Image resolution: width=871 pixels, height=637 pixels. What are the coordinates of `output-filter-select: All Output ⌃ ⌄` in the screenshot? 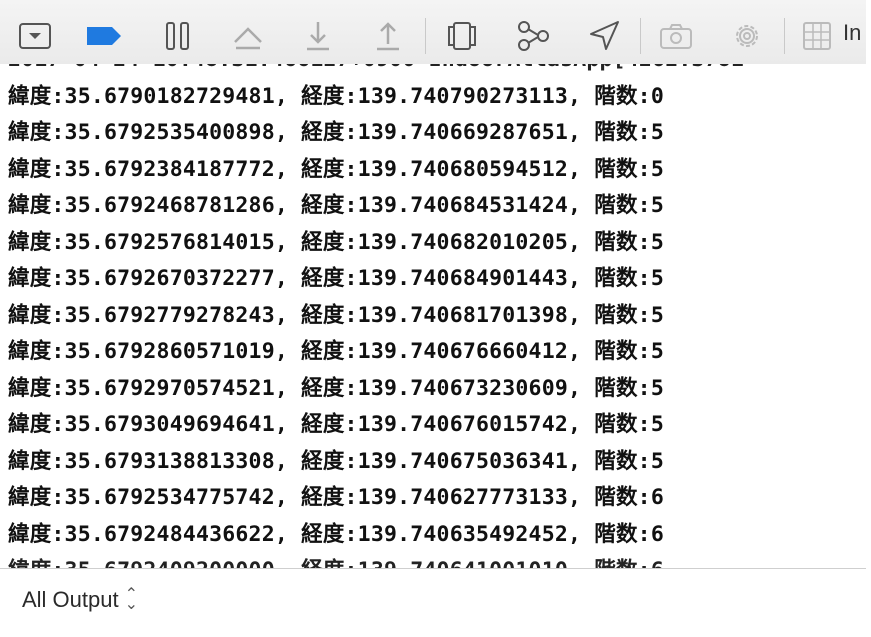 It's located at (80, 600).